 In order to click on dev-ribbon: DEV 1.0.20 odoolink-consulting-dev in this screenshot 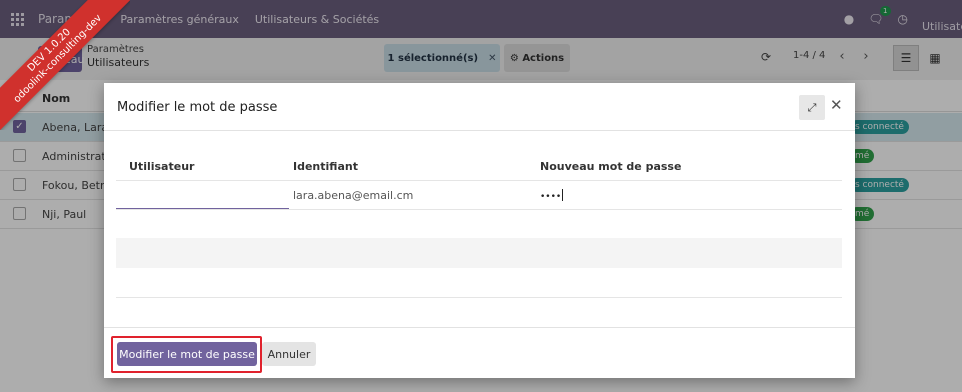, I will do `click(65, 65)`.